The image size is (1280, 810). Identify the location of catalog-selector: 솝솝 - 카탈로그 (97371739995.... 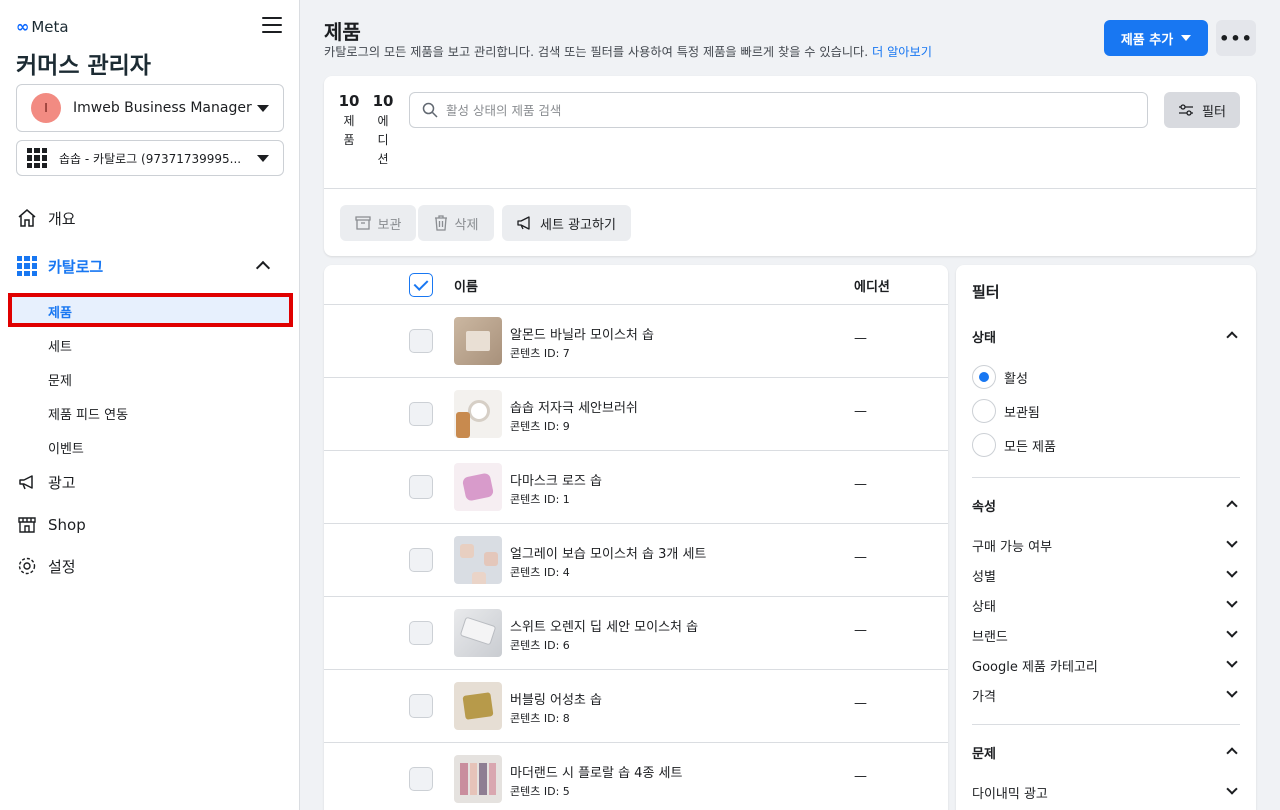
(150, 158).